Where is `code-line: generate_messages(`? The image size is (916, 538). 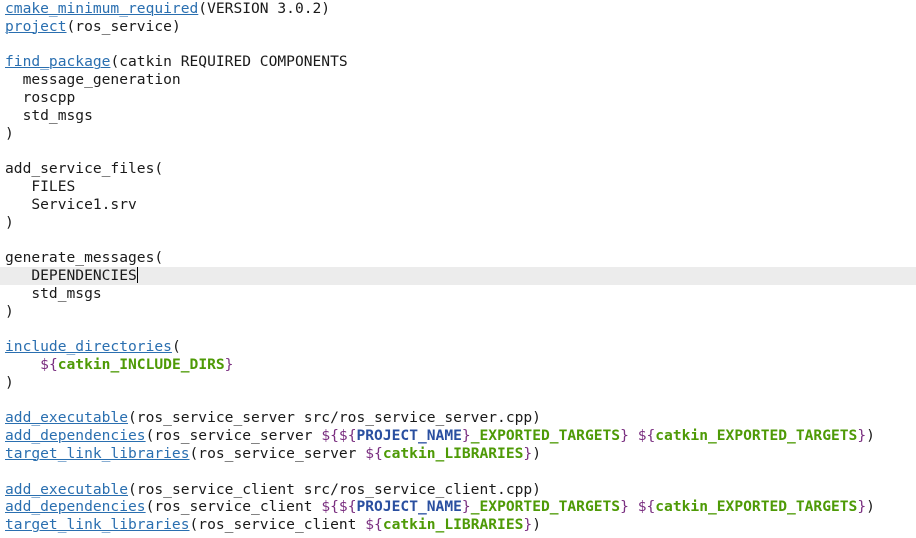
code-line: generate_messages( is located at coordinates (460, 258).